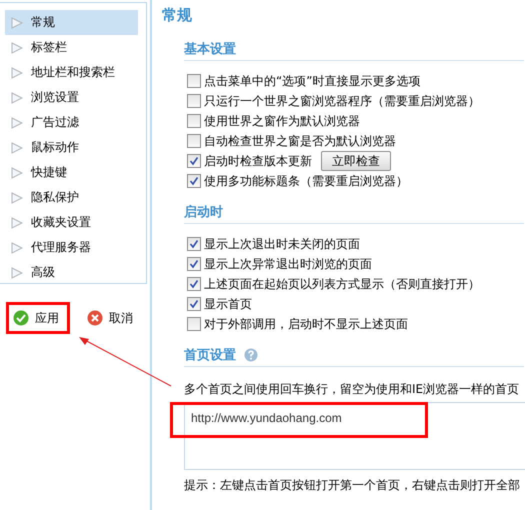 The width and height of the screenshot is (525, 510). What do you see at coordinates (210, 355) in the screenshot?
I see `section-title: 首页设置` at bounding box center [210, 355].